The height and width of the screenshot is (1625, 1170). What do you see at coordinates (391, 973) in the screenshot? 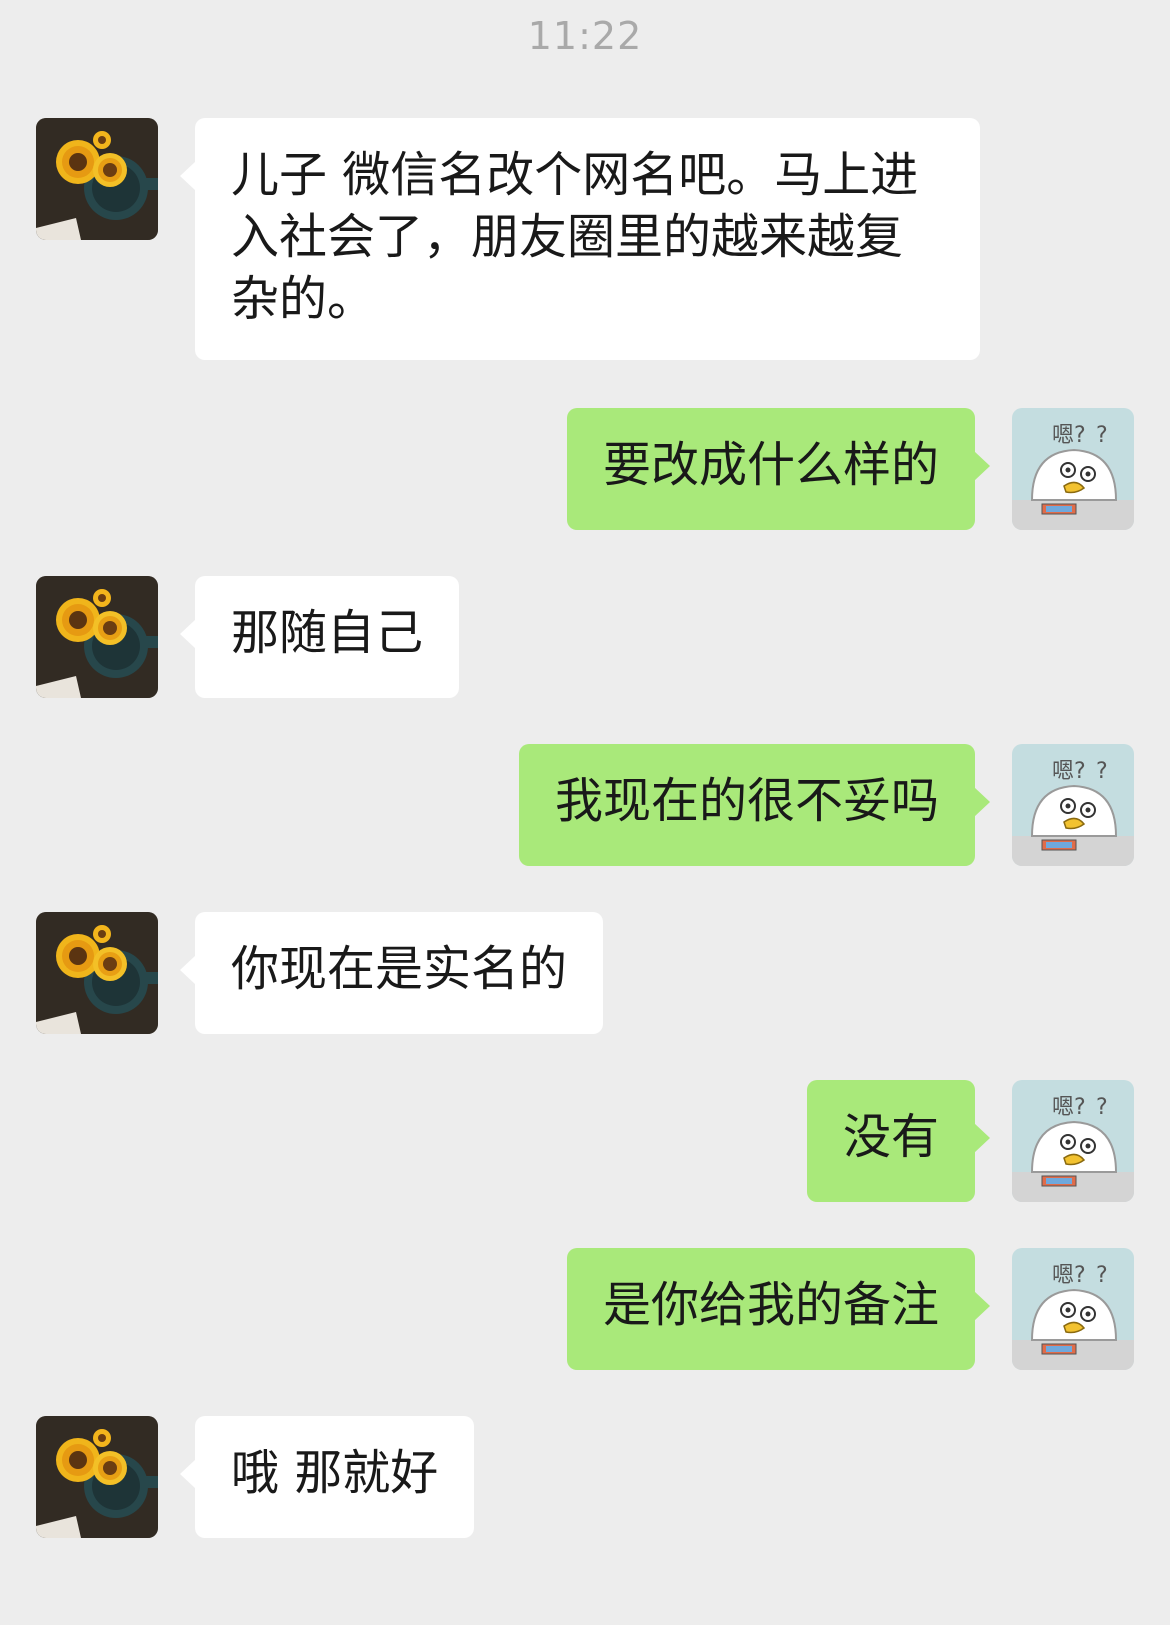
I see `incoming-message-bubble: 你现在是实名的` at bounding box center [391, 973].